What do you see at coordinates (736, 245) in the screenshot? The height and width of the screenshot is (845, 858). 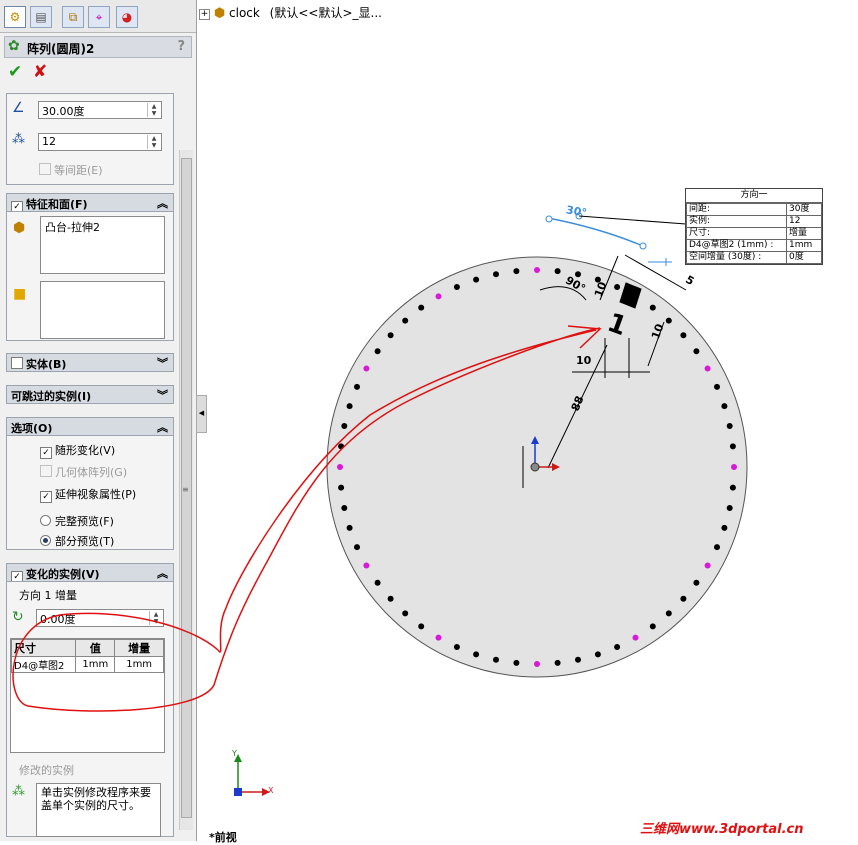 I see `callout-label: D4@草图2 (1mm) :` at bounding box center [736, 245].